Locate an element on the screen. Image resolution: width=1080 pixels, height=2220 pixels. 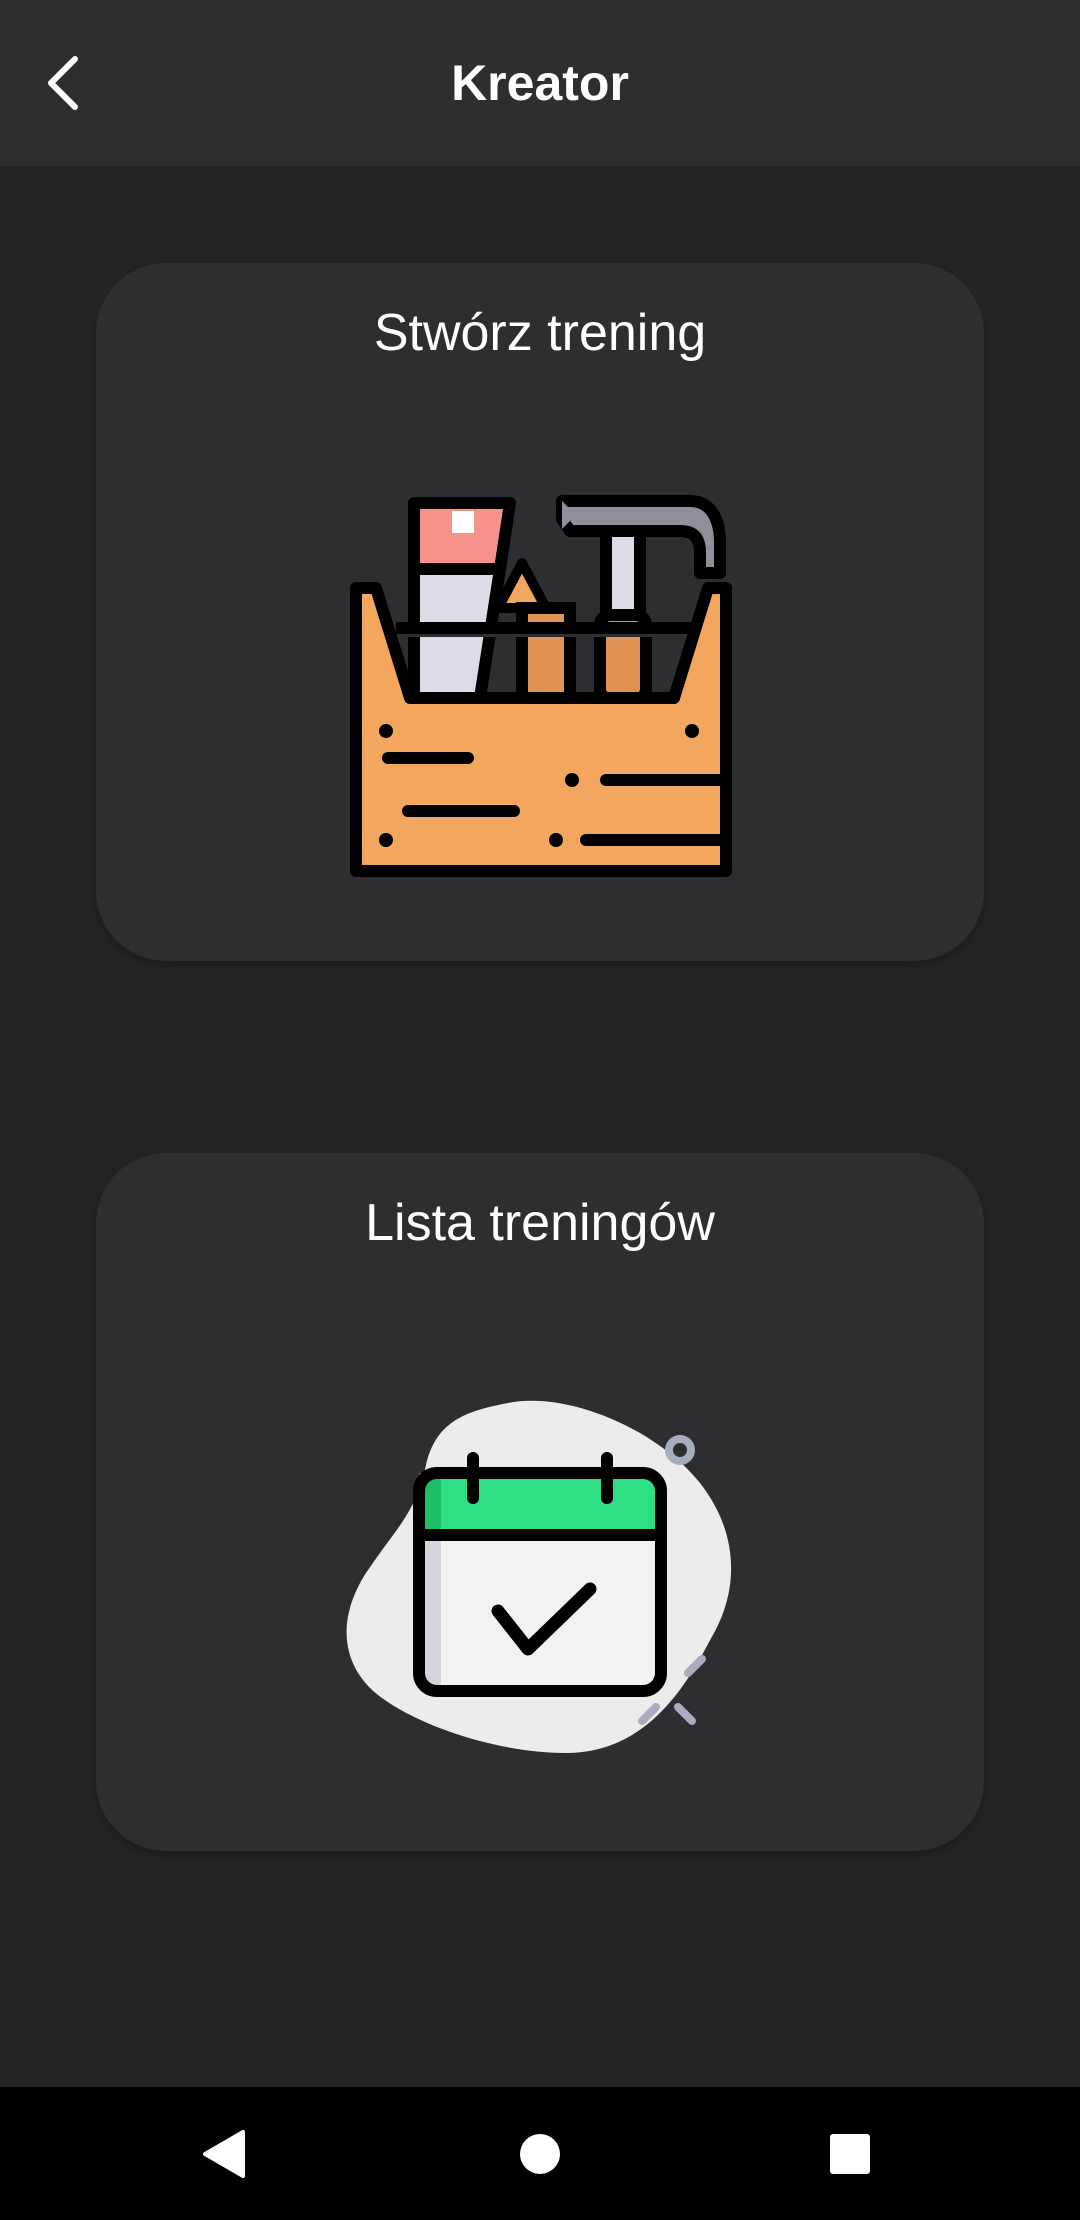
app-bar: Kreator is located at coordinates (540, 83).